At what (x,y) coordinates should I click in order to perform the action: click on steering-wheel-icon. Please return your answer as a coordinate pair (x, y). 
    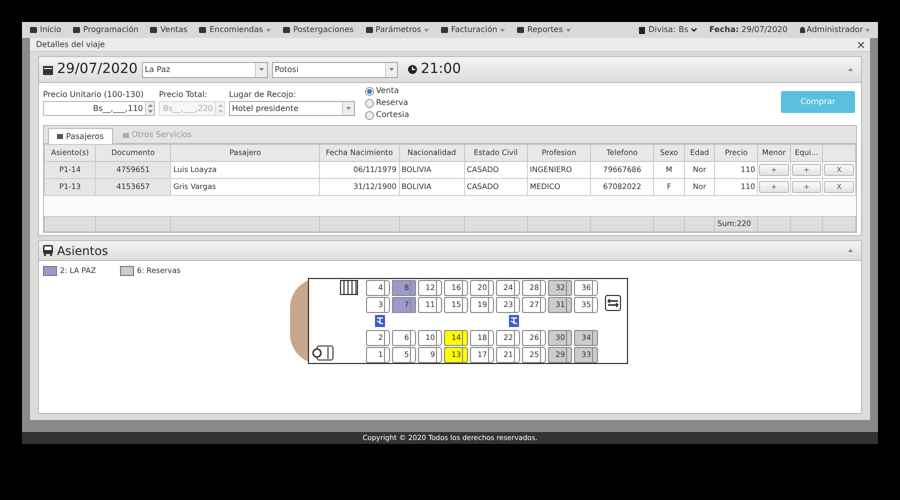
    Looking at the image, I should click on (323, 353).